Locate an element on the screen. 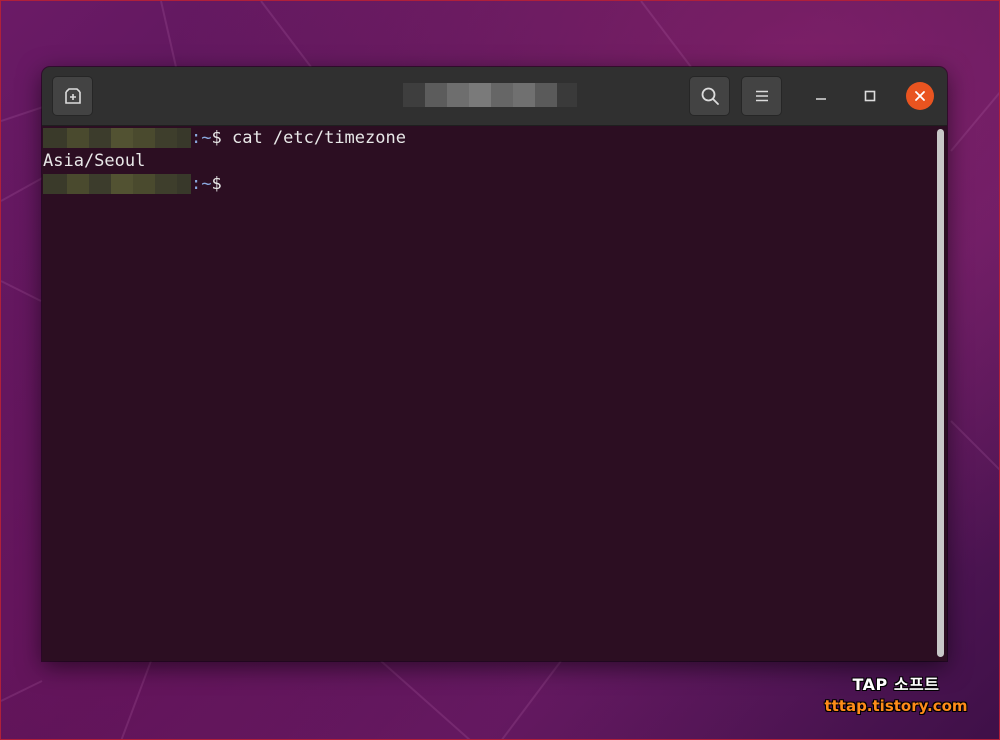 The image size is (1000, 740). terminal-line: :~ $ cat /etc/timezone is located at coordinates (224, 138).